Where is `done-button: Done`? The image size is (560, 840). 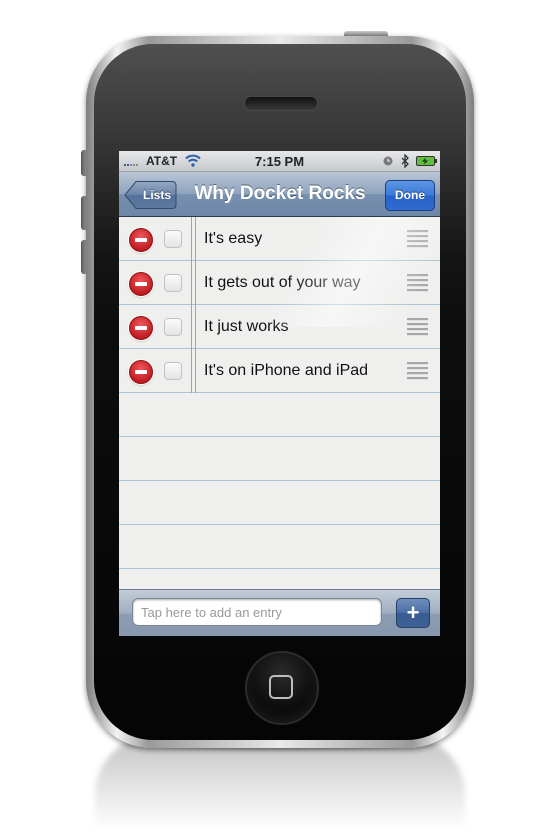 done-button: Done is located at coordinates (410, 195).